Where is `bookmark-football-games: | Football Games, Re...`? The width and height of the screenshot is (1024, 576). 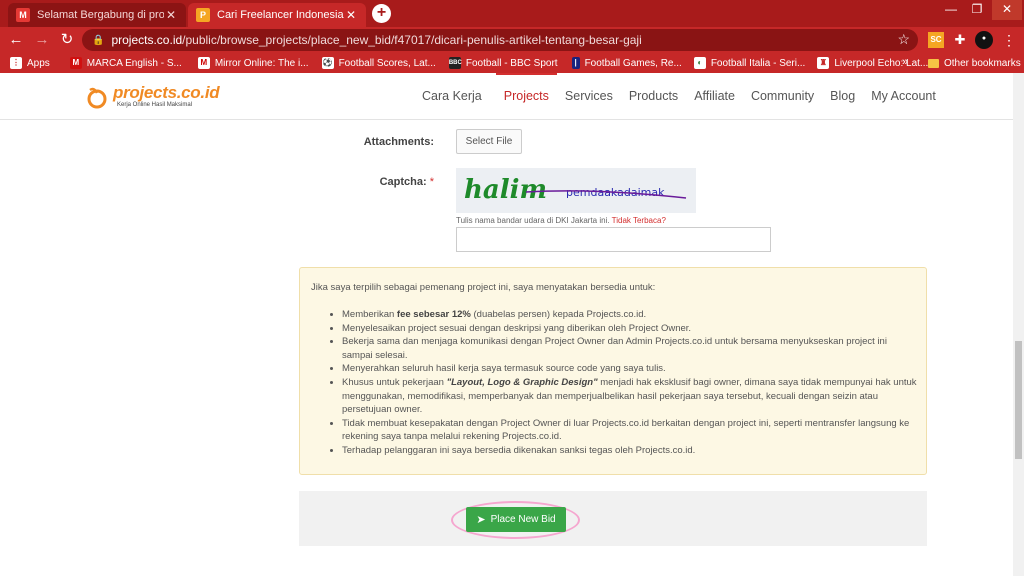
bookmark-football-games: | Football Games, Re... is located at coordinates (626, 63).